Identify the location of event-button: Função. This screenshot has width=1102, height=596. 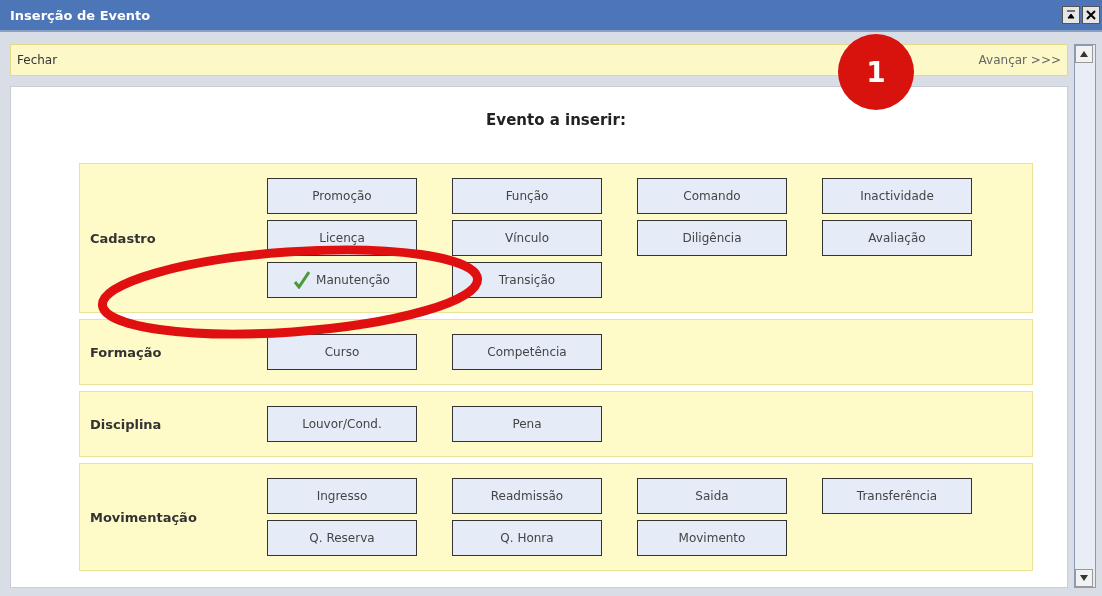
(527, 196).